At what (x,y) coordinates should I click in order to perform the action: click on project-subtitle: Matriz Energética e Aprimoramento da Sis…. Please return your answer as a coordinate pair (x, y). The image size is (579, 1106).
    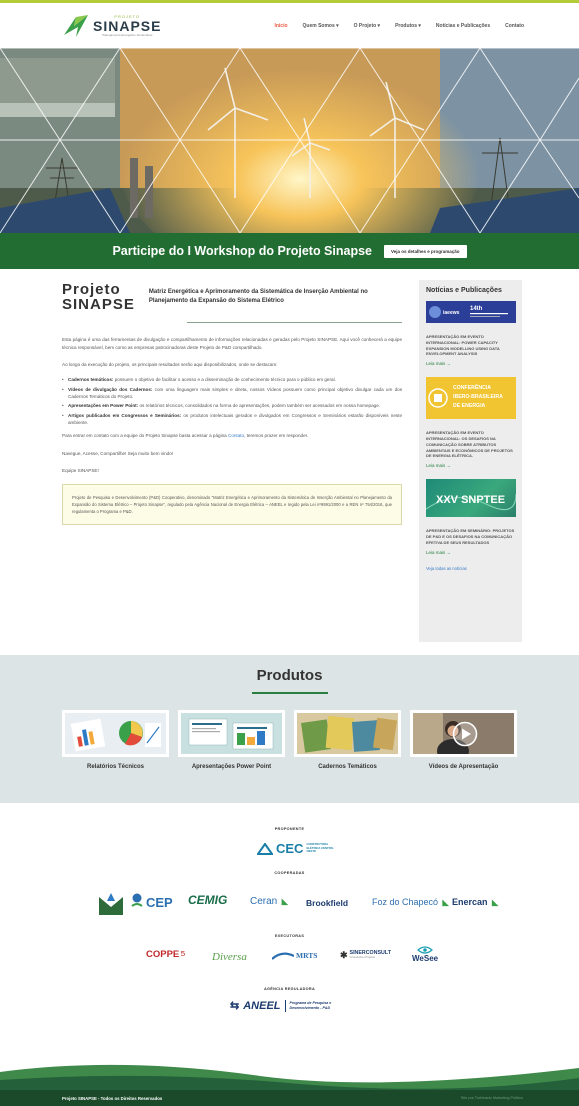
    Looking at the image, I should click on (258, 296).